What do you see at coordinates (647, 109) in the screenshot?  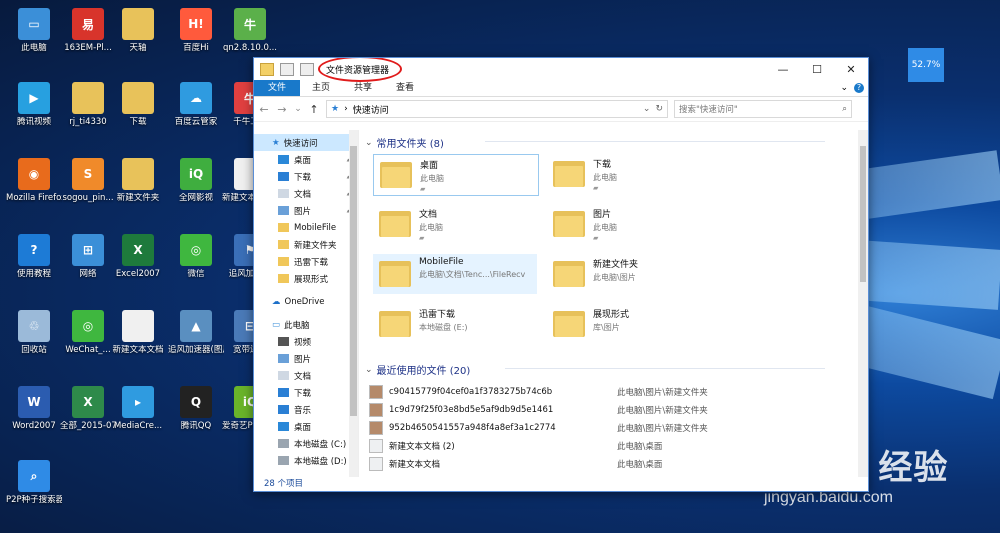 I see `address-dropdown-icon: ⌄` at bounding box center [647, 109].